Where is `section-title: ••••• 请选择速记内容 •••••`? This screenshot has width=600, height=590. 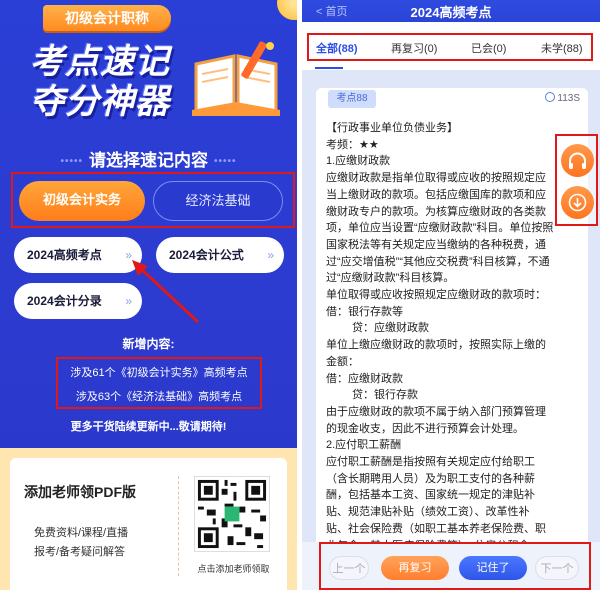
section-title: ••••• 请选择速记内容 ••••• is located at coordinates (148, 158).